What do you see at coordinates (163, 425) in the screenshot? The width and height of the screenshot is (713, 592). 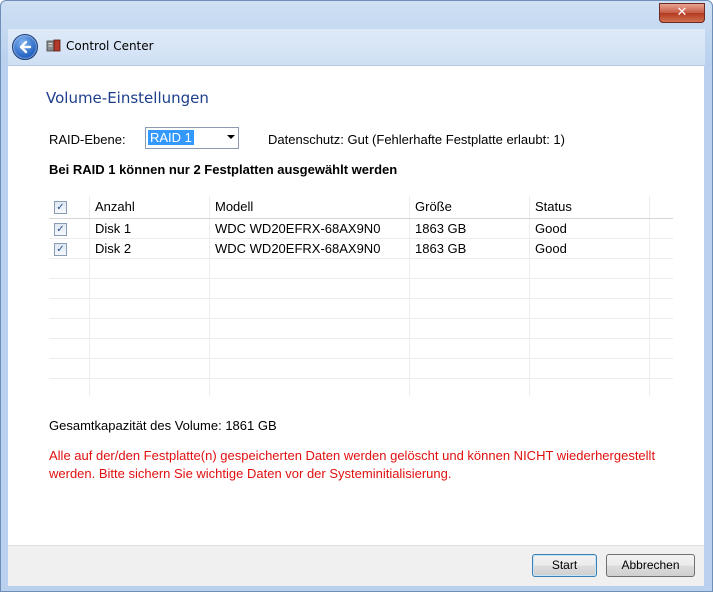 I see `total-capacity: Gesamtkapazität des Volume: 1861 GB` at bounding box center [163, 425].